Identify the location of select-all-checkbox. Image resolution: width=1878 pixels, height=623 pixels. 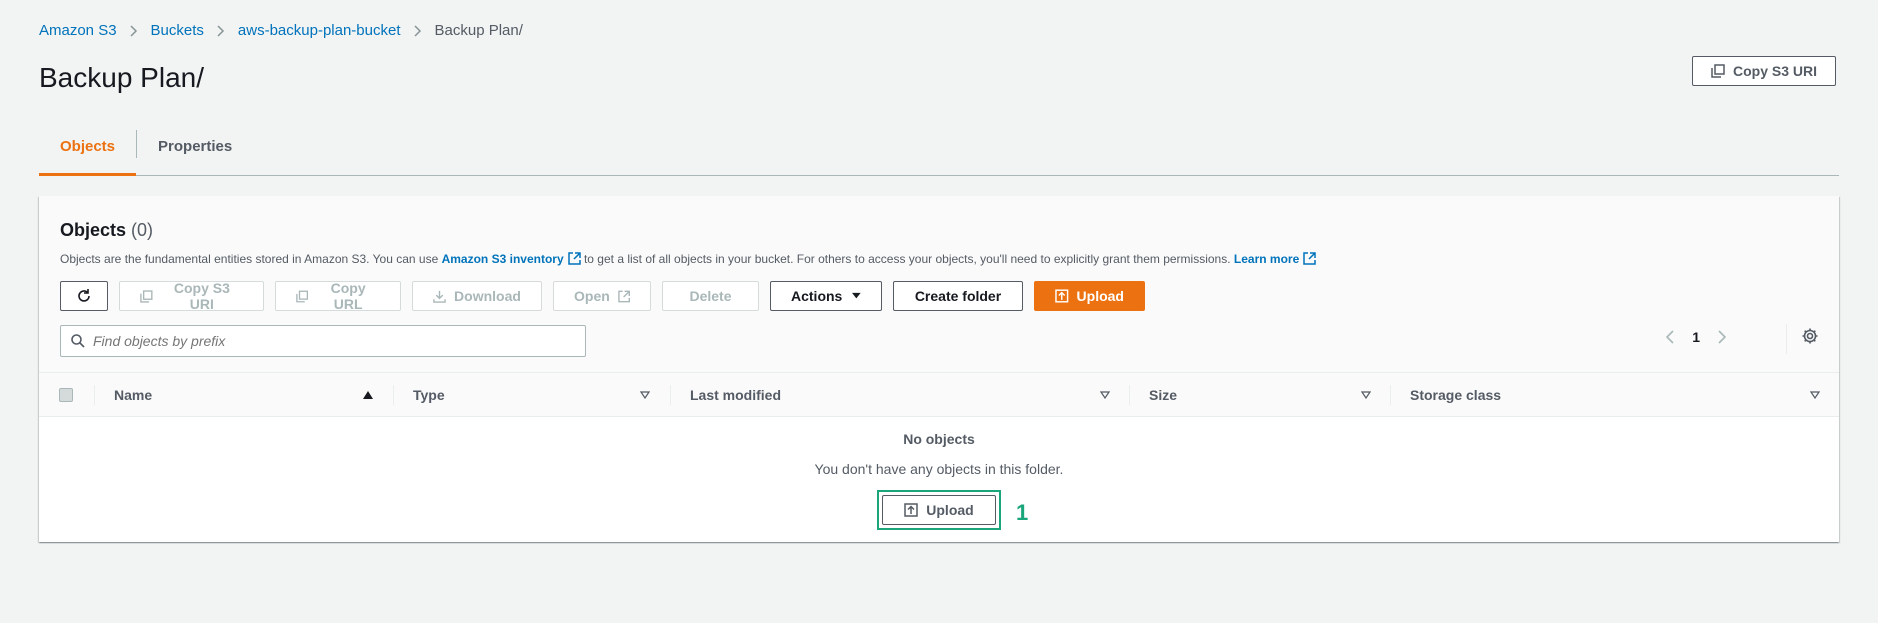
(66, 395).